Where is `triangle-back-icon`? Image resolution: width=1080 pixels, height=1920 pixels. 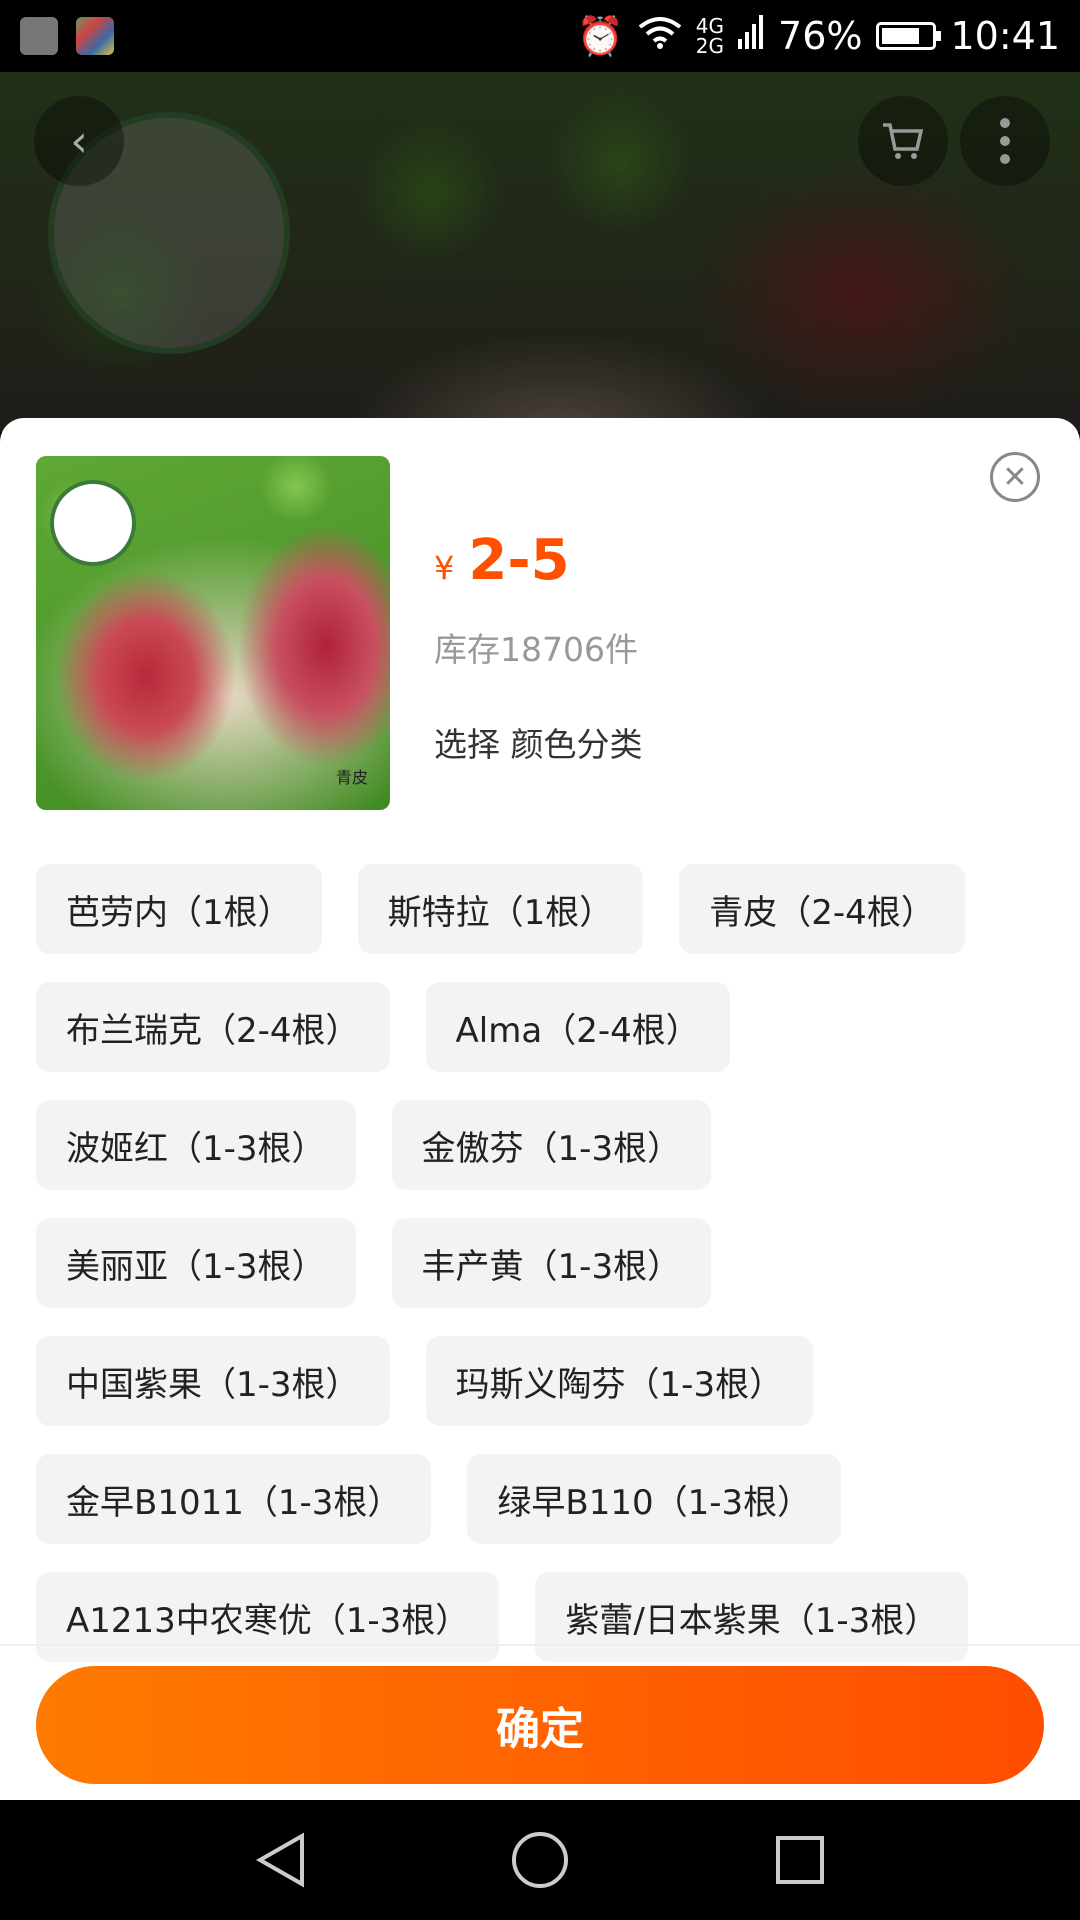 triangle-back-icon is located at coordinates (279, 1860).